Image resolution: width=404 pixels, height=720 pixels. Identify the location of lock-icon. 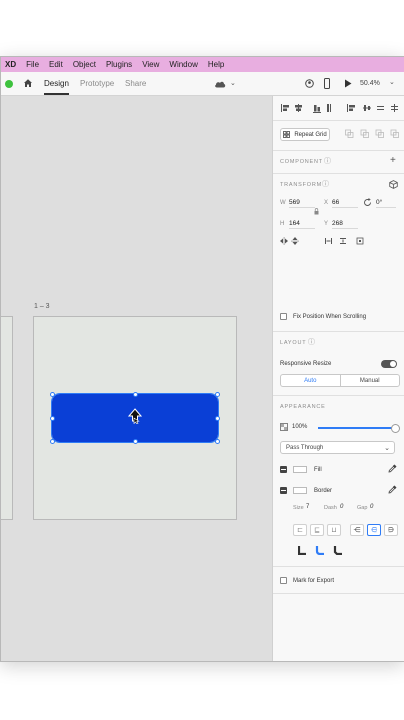
(316, 211).